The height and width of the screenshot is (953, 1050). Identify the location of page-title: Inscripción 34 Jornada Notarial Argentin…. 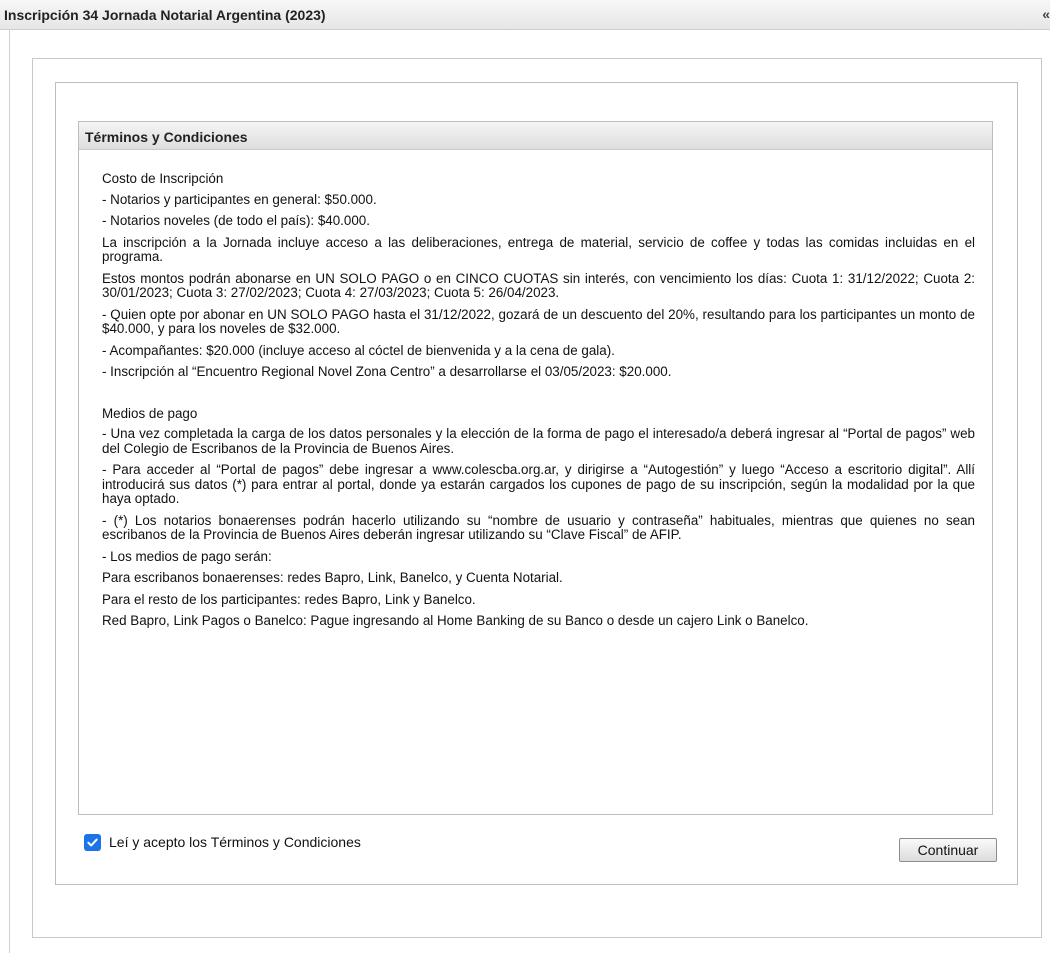
(165, 15).